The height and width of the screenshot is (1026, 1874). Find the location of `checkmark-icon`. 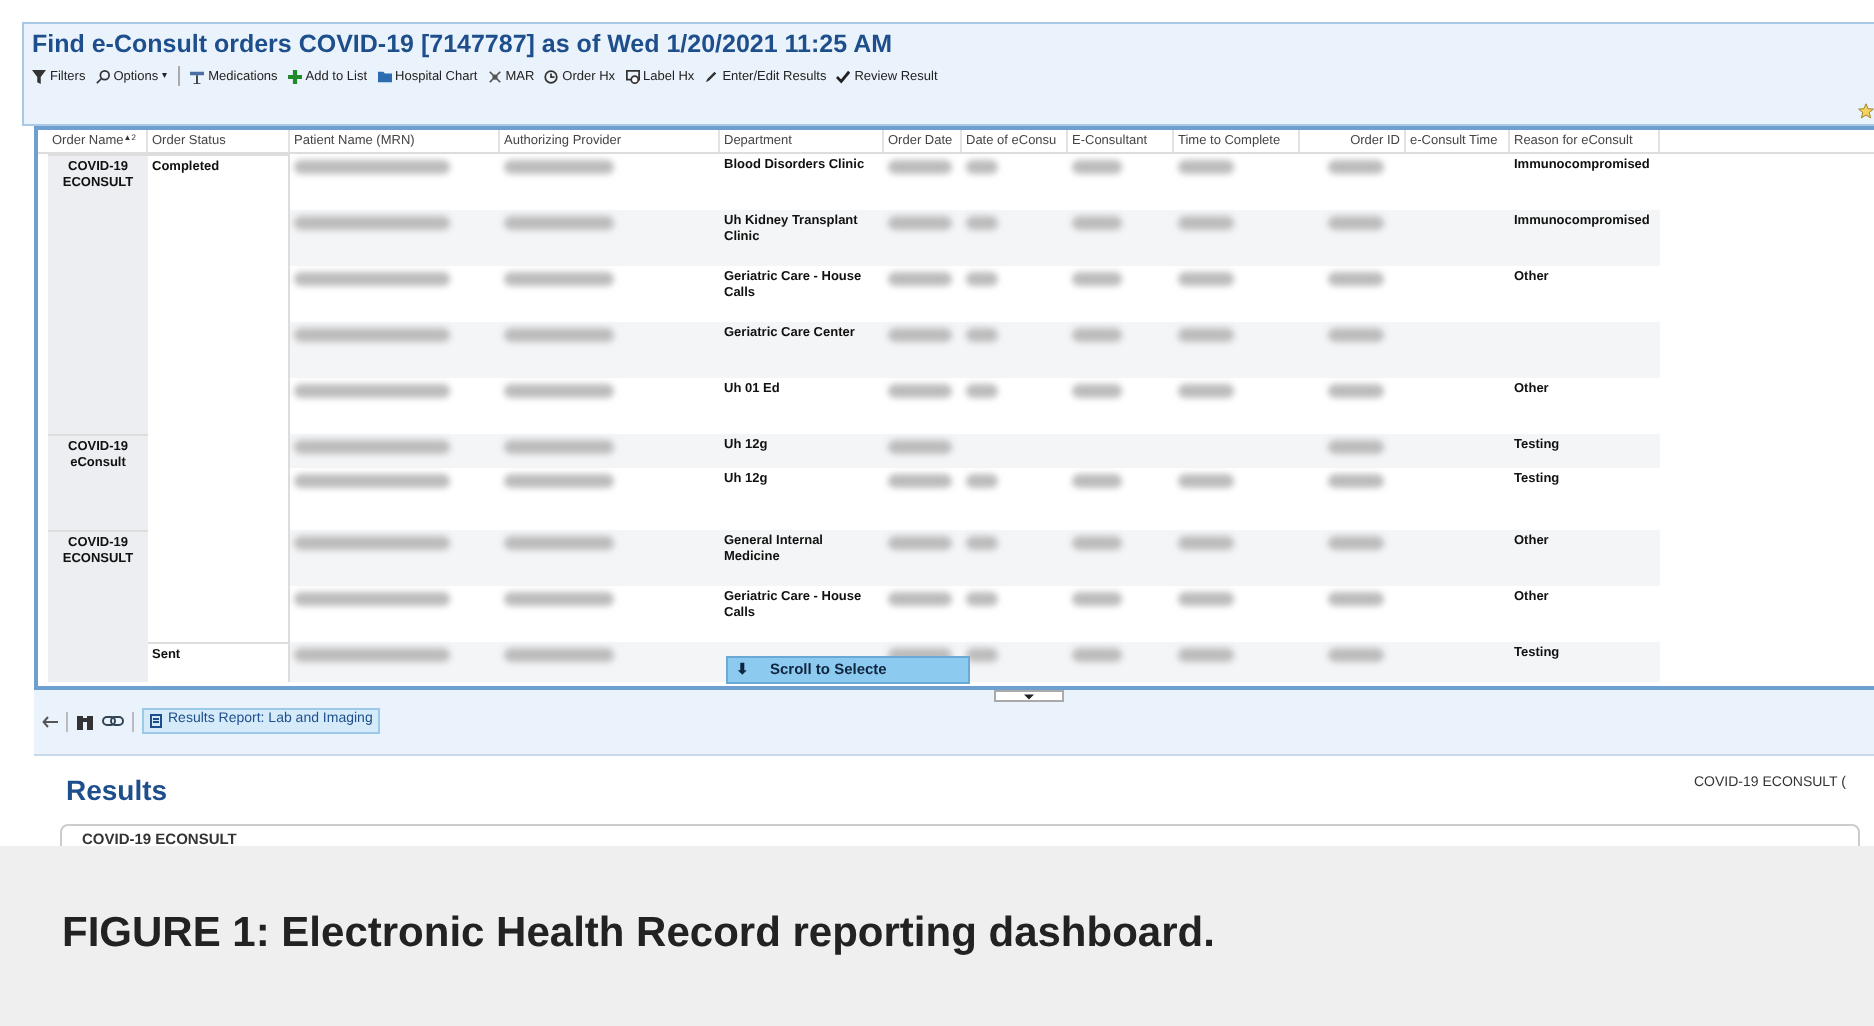

checkmark-icon is located at coordinates (843, 76).